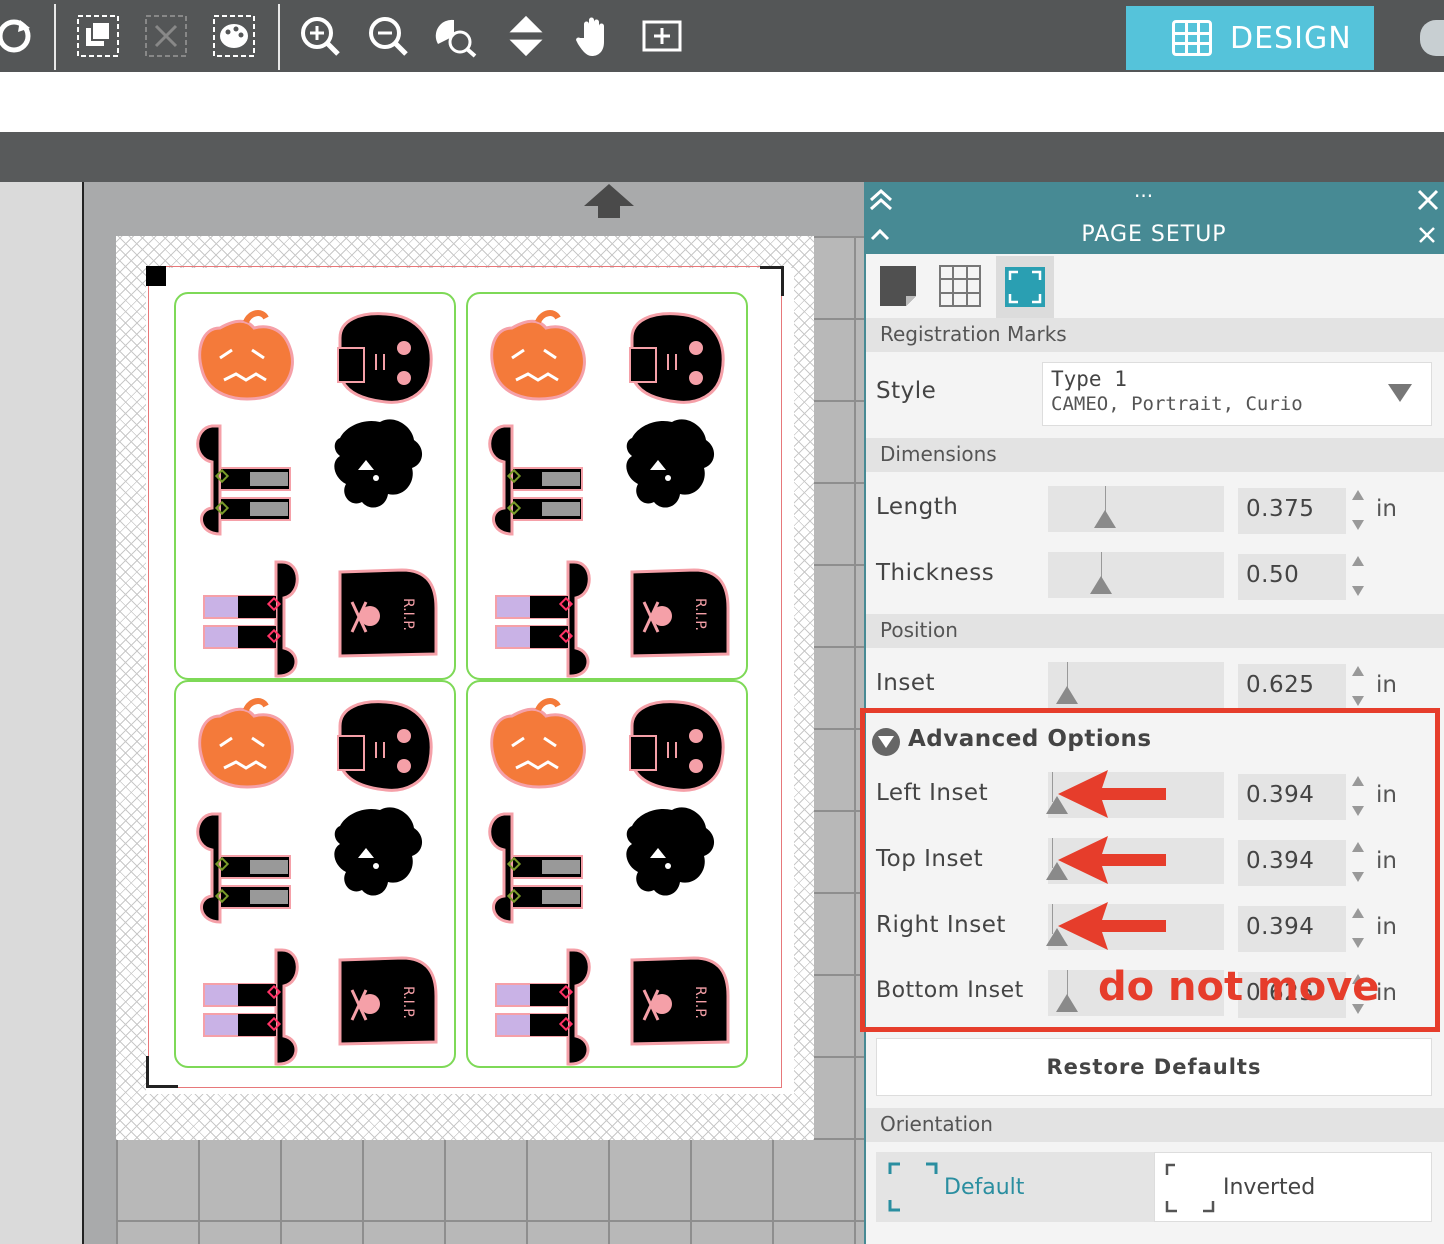  I want to click on ungroup-icon, so click(166, 36).